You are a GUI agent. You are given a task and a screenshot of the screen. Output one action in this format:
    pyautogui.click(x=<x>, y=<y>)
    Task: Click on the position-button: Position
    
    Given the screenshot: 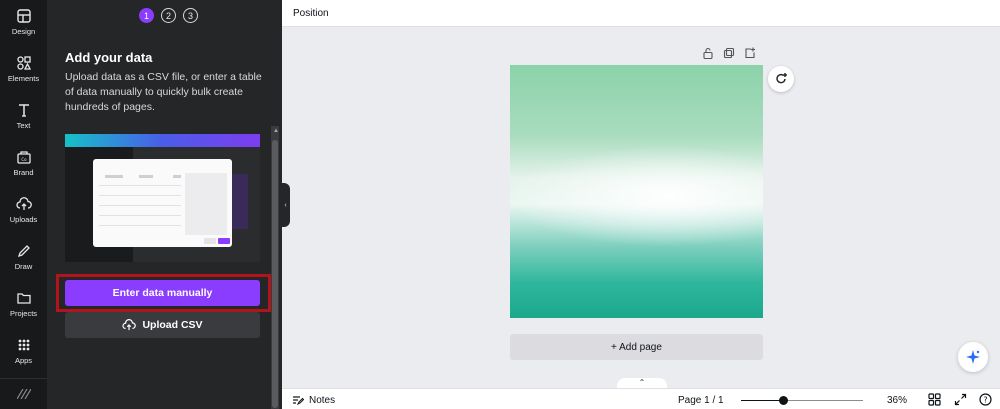 What is the action you would take?
    pyautogui.click(x=311, y=13)
    